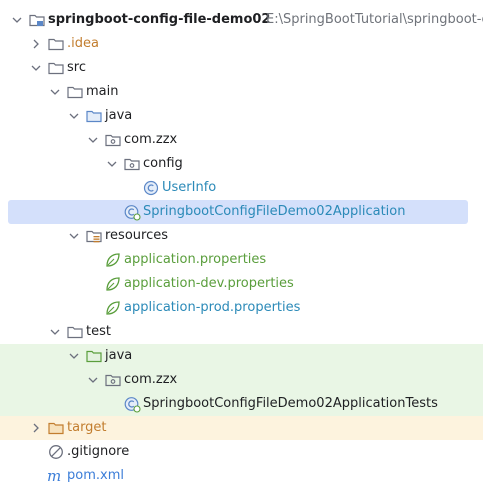 The width and height of the screenshot is (483, 490). I want to click on tree-row-src: src, so click(241, 68).